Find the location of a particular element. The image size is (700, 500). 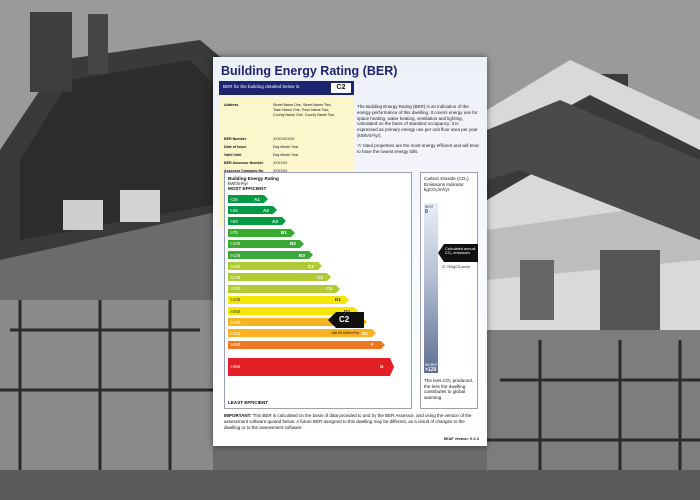

rating-band-d1: >225 D1 is located at coordinates (289, 299).